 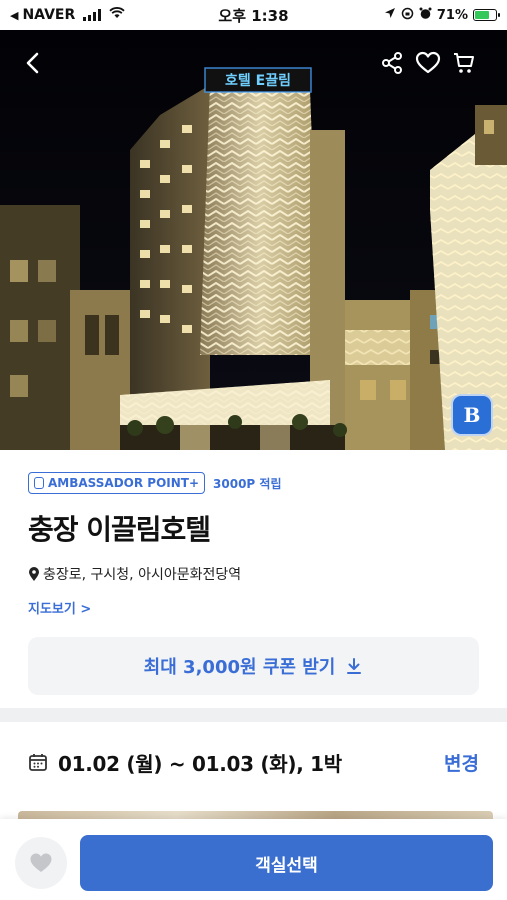 I want to click on status-bar: ◀ NAVER 오후 1:38 71%, so click(x=253, y=15).